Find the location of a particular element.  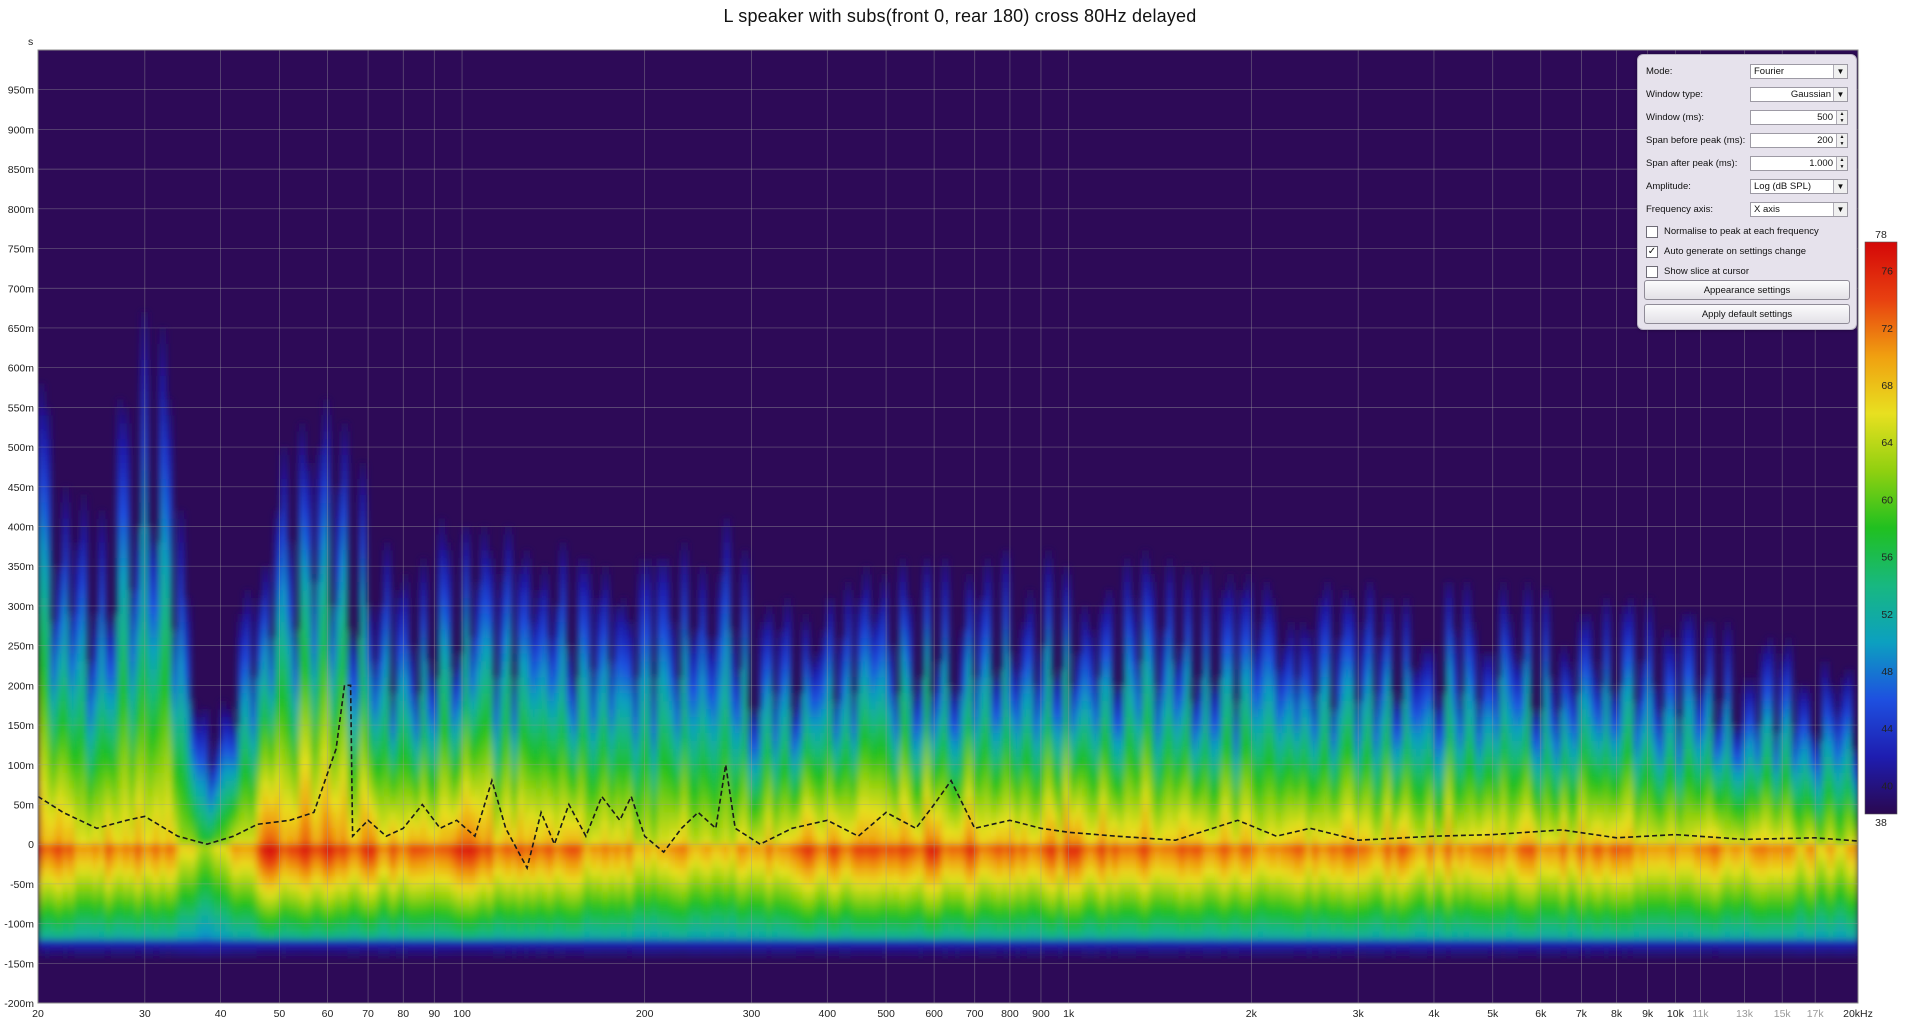

y-tick-label: 400m is located at coordinates (21, 528).